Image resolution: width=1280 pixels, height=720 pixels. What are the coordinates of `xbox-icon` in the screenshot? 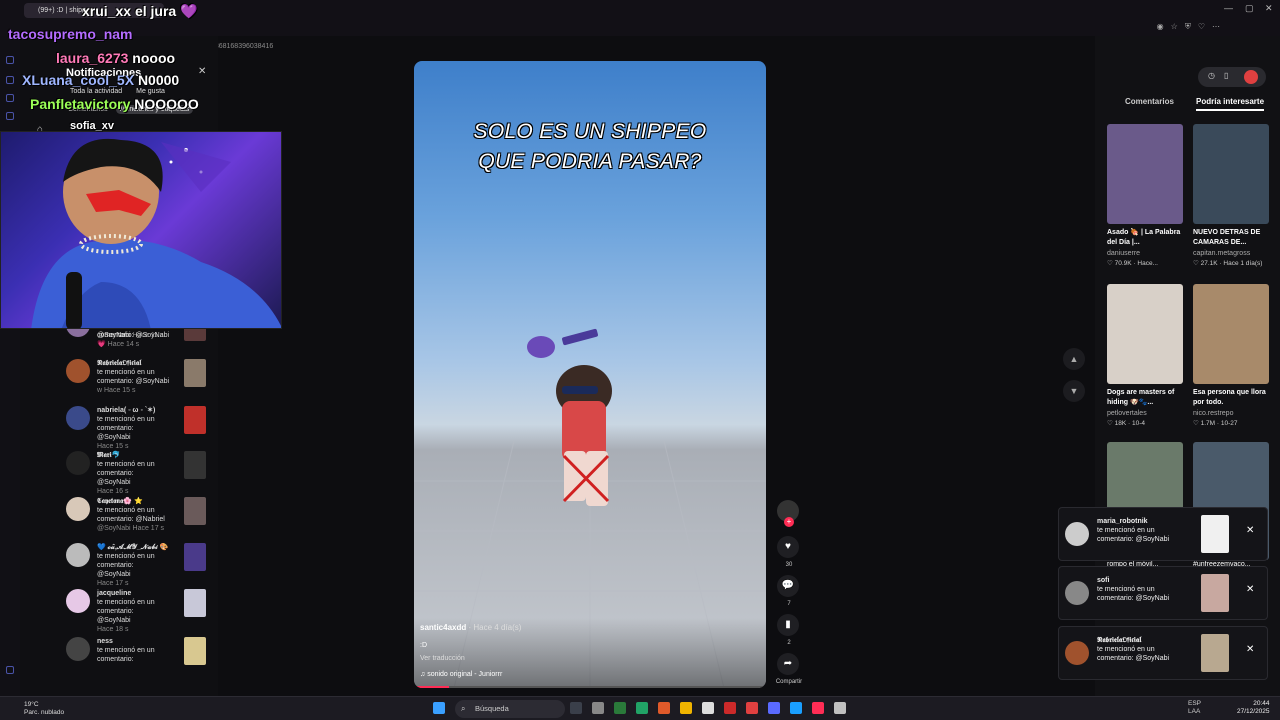 It's located at (620, 708).